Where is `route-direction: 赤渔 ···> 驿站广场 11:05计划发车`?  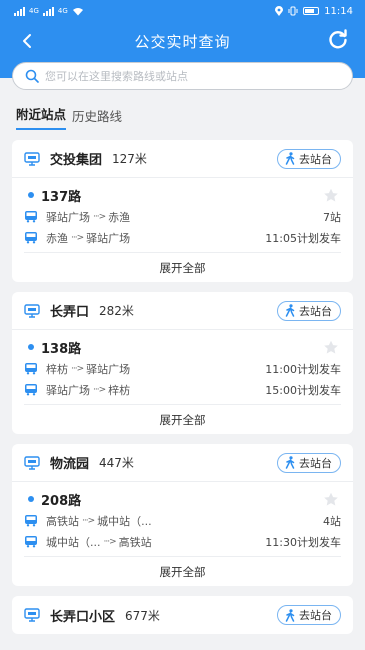 route-direction: 赤渔 ···> 驿站广场 11:05计划发车 is located at coordinates (182, 237).